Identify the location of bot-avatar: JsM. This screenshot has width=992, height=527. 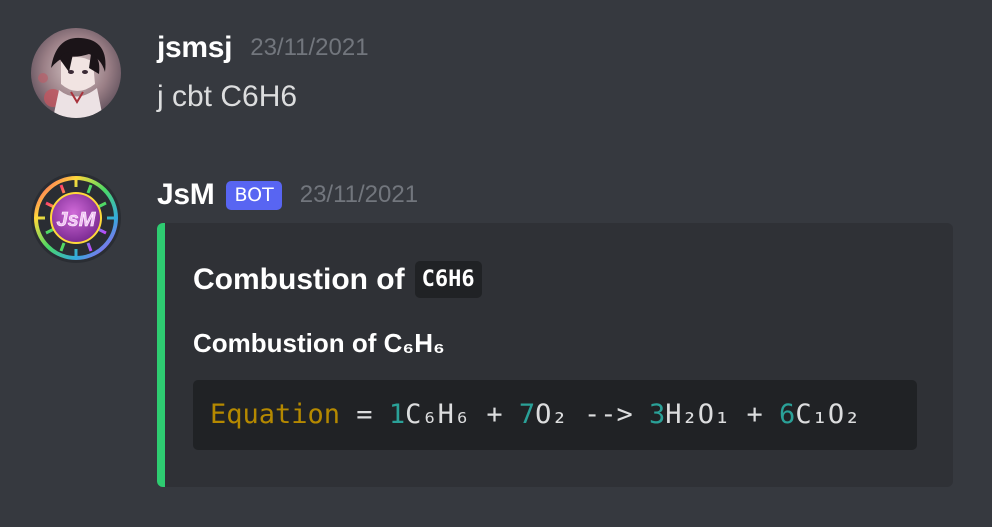
(76, 218).